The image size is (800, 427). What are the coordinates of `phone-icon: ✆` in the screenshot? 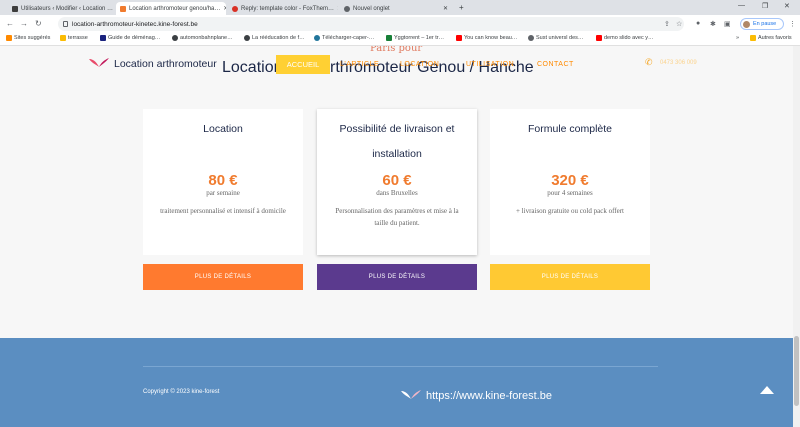 It's located at (649, 62).